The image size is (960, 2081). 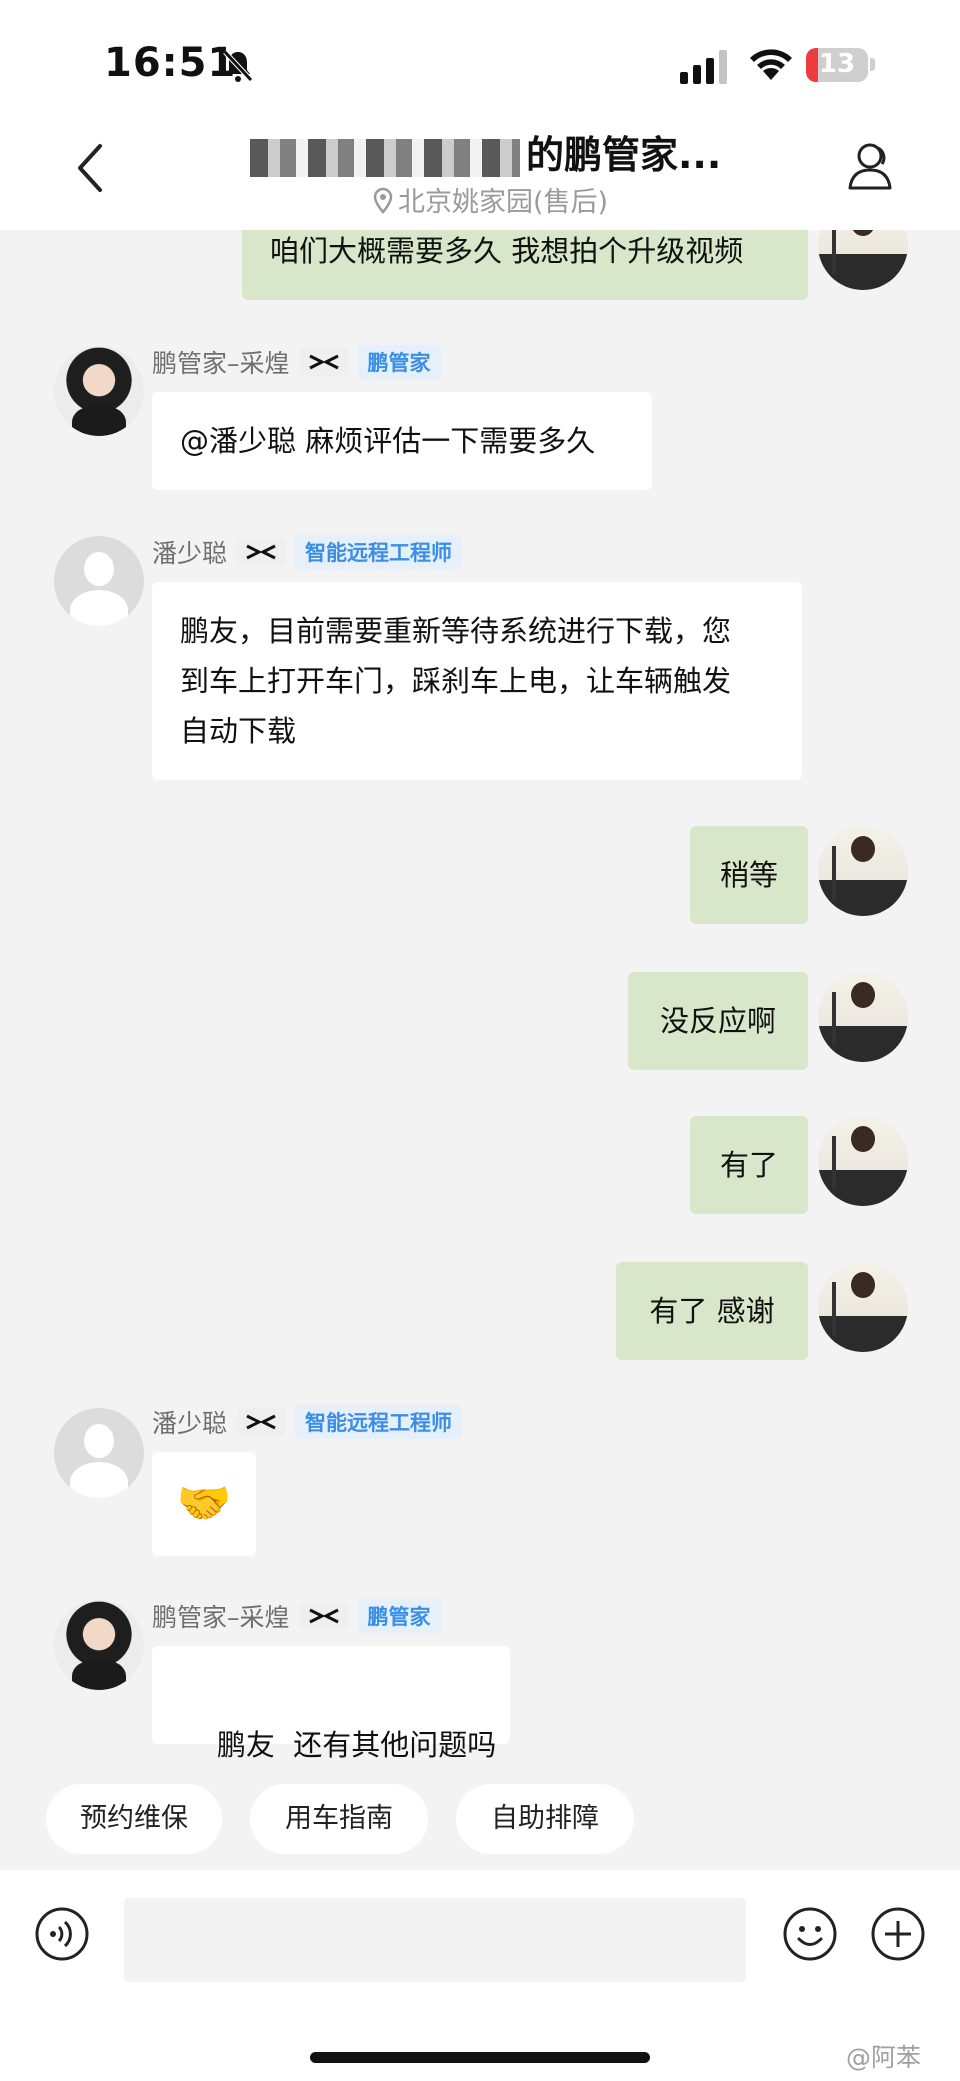 I want to click on outgoing-message: 稍等, so click(x=749, y=875).